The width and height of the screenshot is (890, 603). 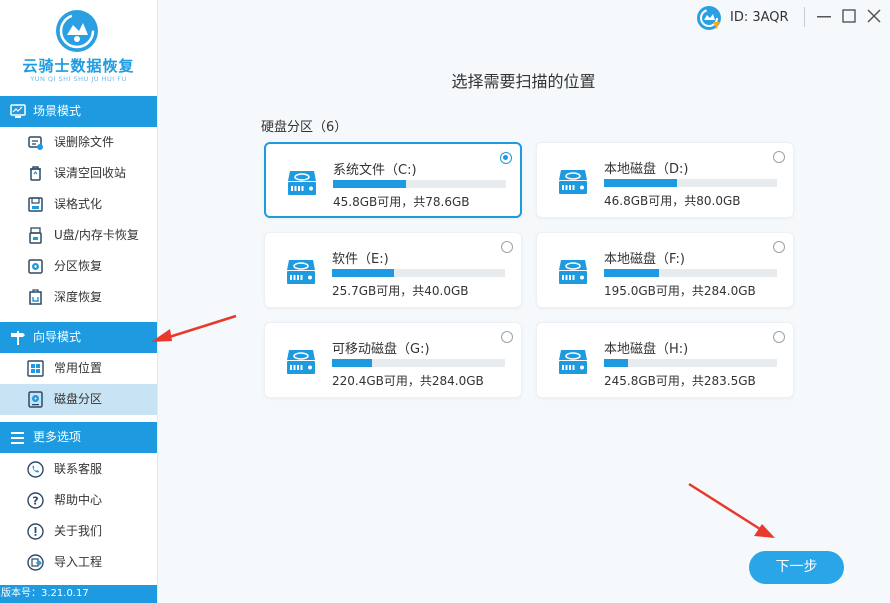 I want to click on drive-card: 系统文件（C:) 45.8GB可用，共78.6GB, so click(x=393, y=180).